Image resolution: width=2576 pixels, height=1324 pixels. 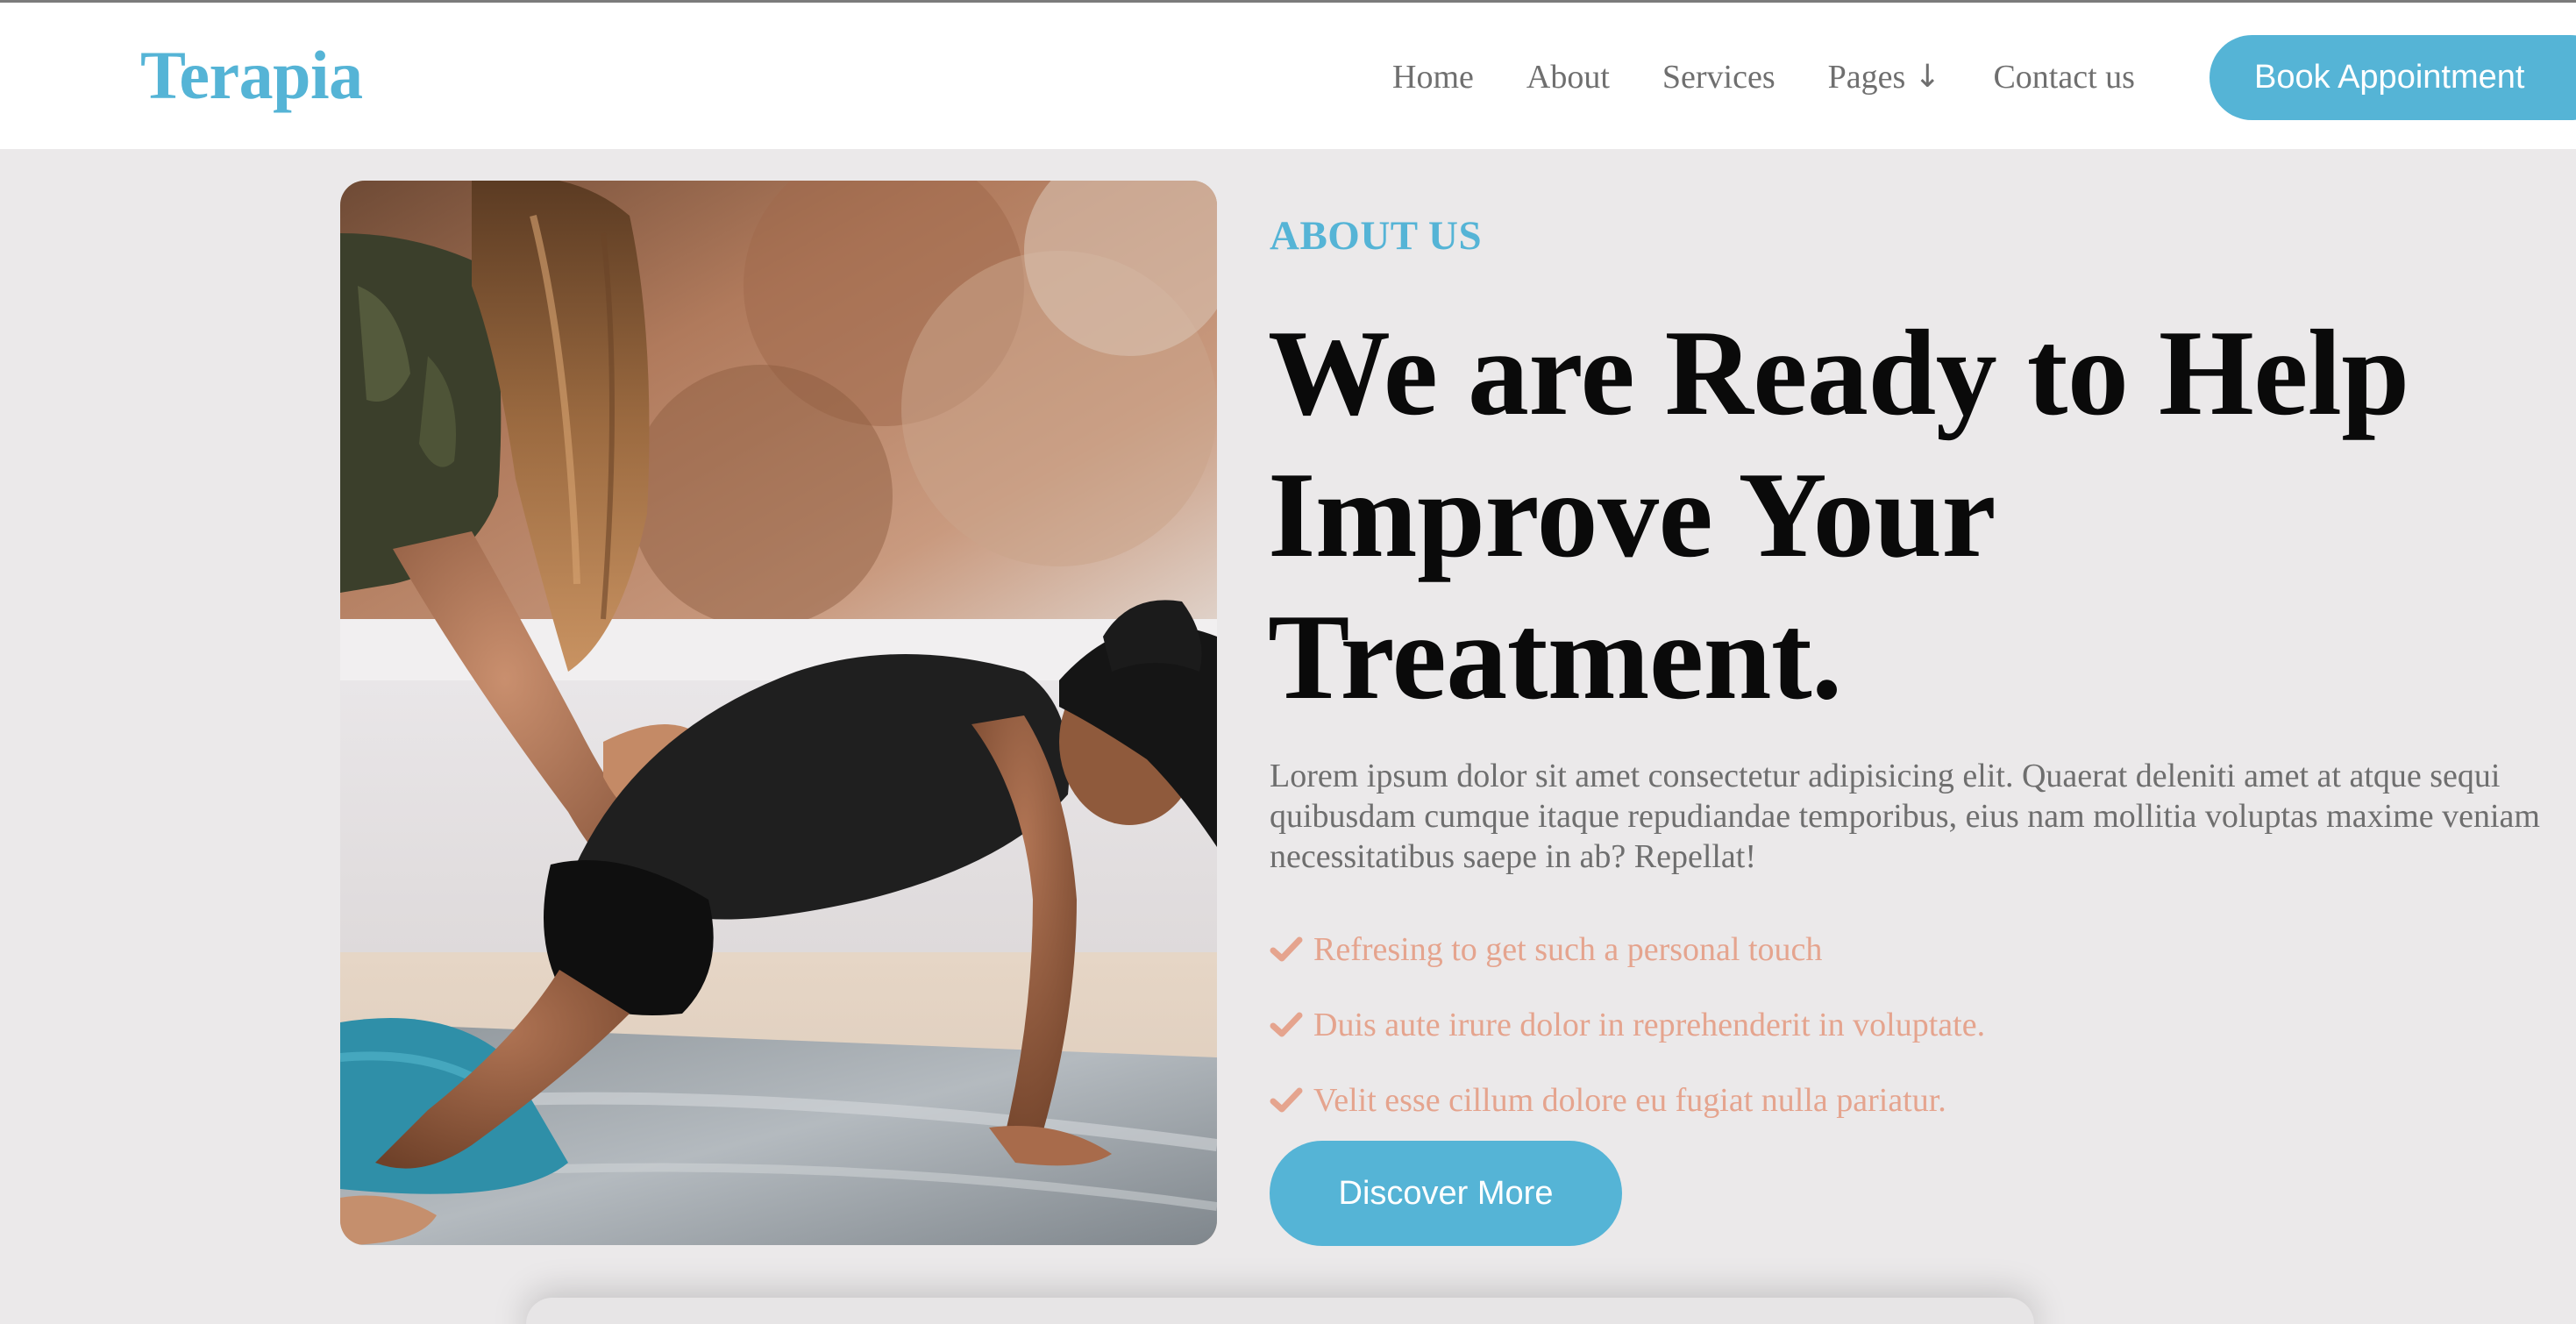 I want to click on next-section-card-edge, so click(x=1280, y=1311).